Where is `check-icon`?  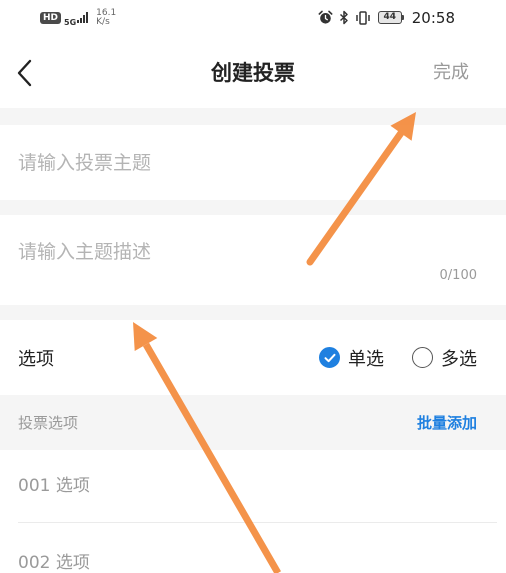
check-icon is located at coordinates (329, 357).